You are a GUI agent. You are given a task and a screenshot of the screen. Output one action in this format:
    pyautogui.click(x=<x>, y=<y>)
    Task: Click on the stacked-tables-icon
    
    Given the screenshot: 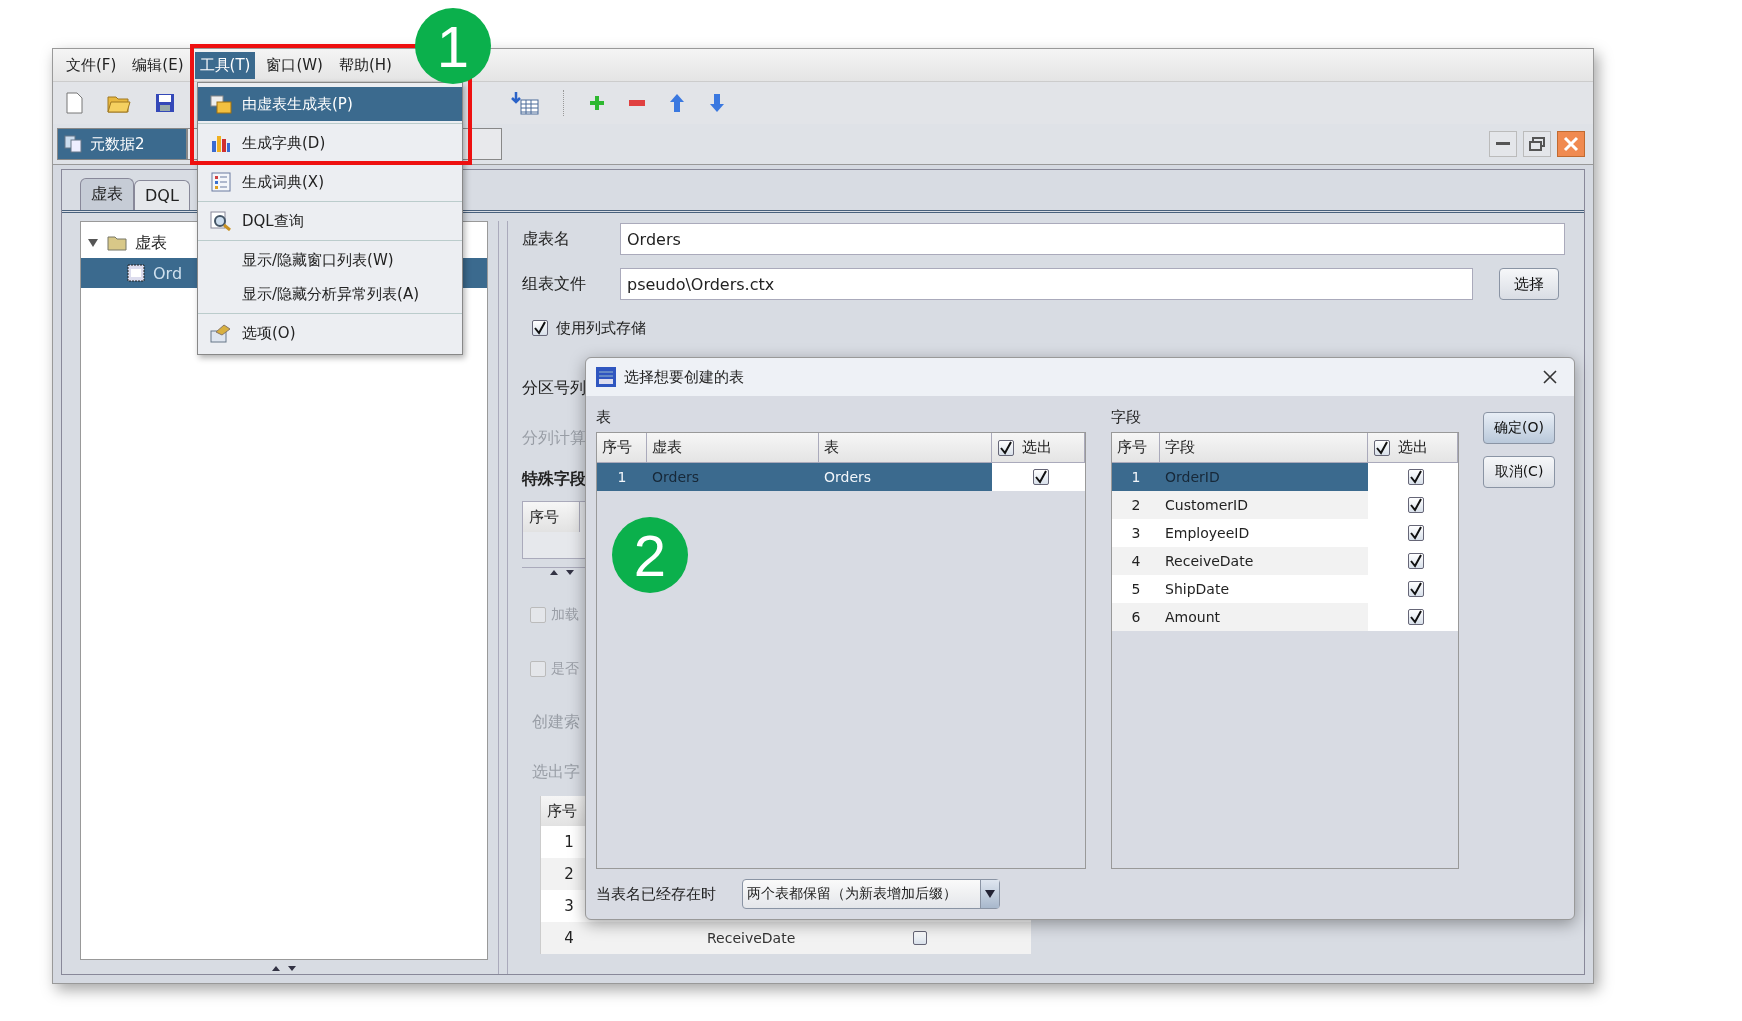 What is the action you would take?
    pyautogui.click(x=221, y=104)
    